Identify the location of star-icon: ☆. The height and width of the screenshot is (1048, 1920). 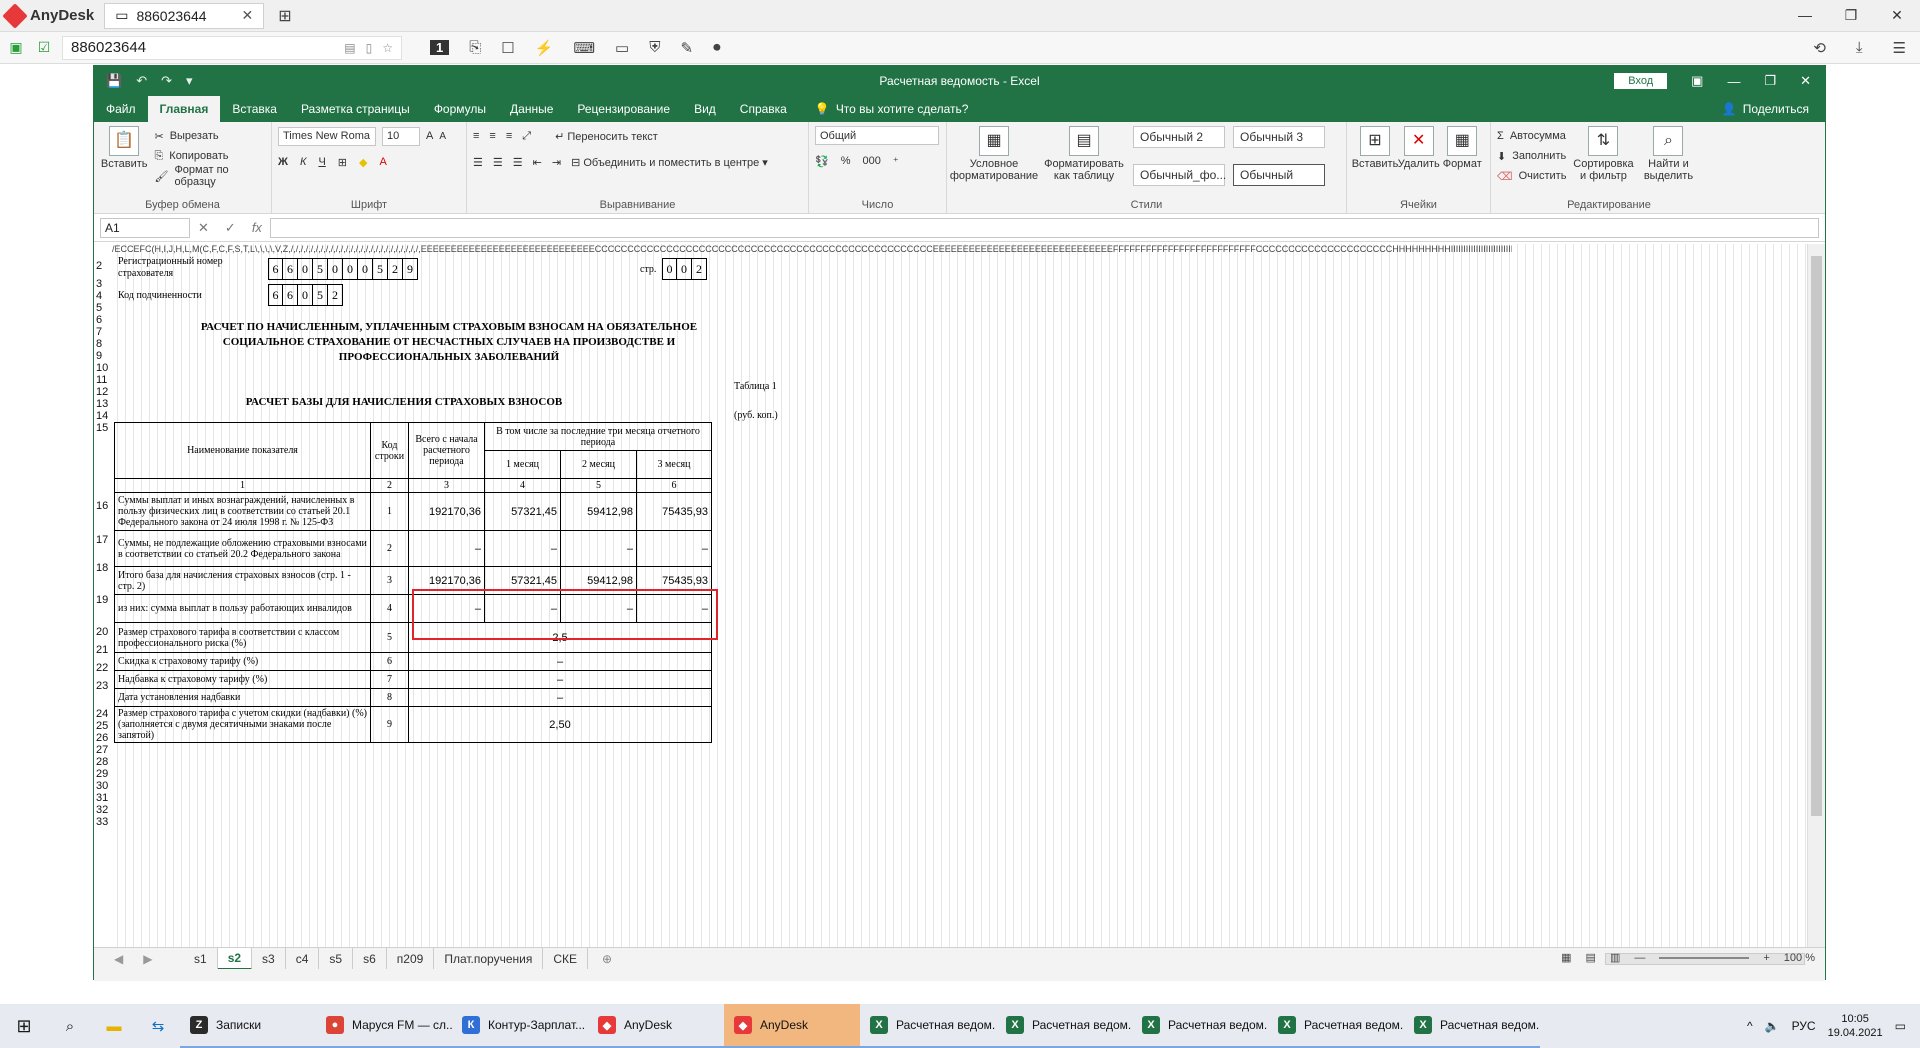
(387, 48).